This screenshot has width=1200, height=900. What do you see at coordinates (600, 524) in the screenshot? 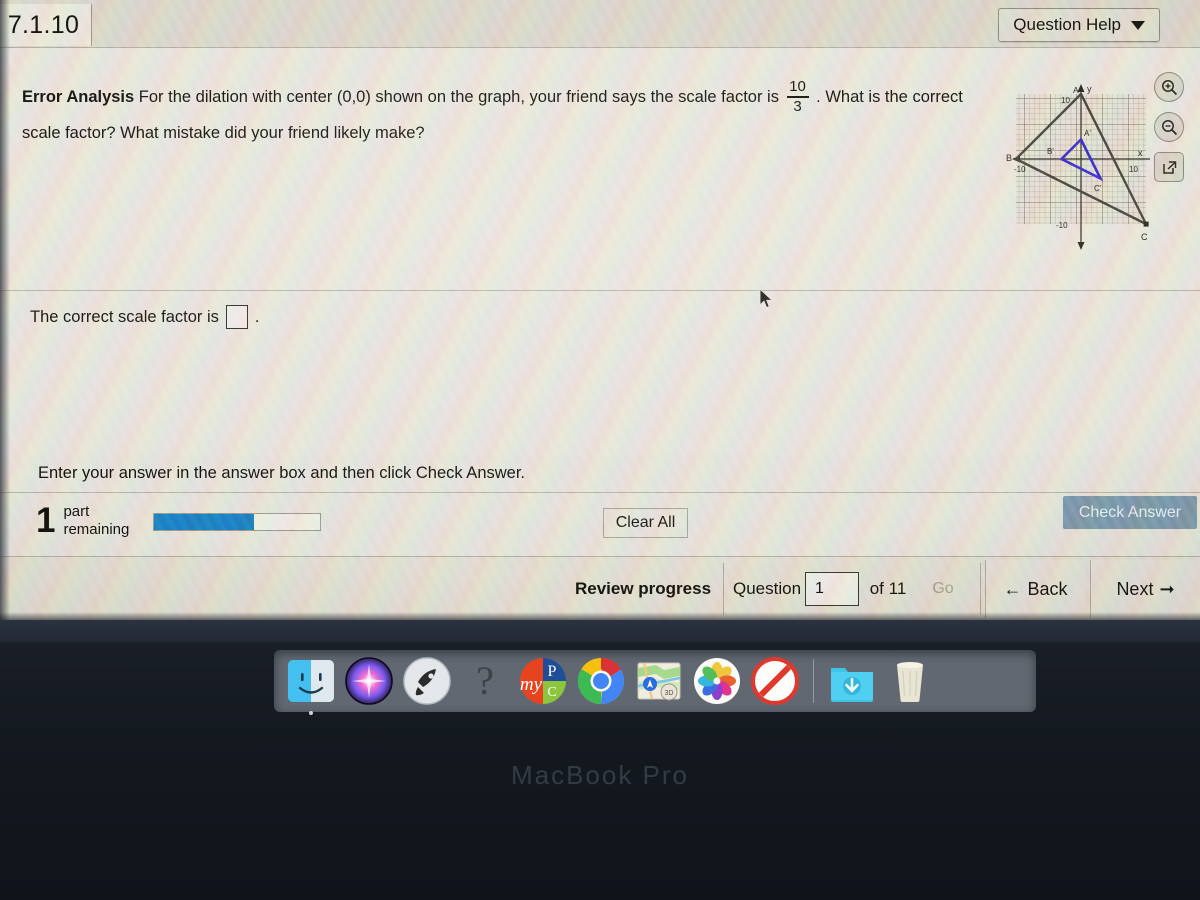
I see `question-footer: 1 part remaining` at bounding box center [600, 524].